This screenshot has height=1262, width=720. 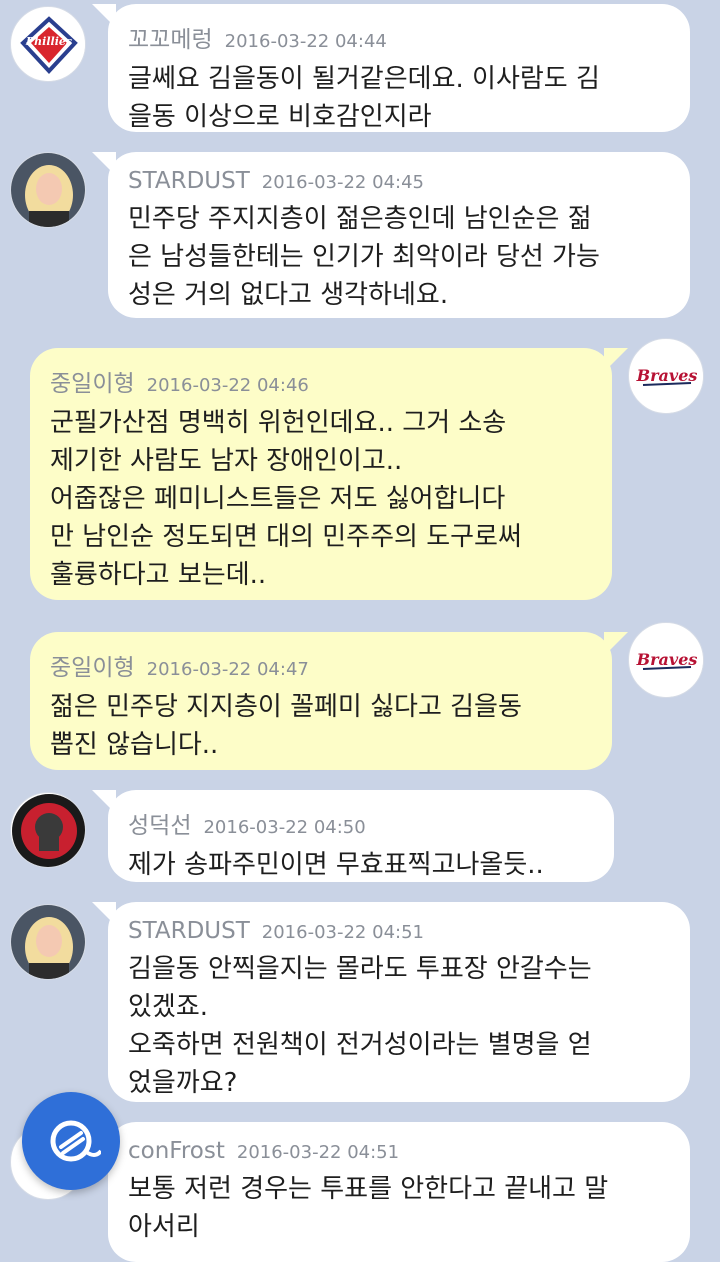 I want to click on phillies-logo-icon: Phillies, so click(x=49, y=45).